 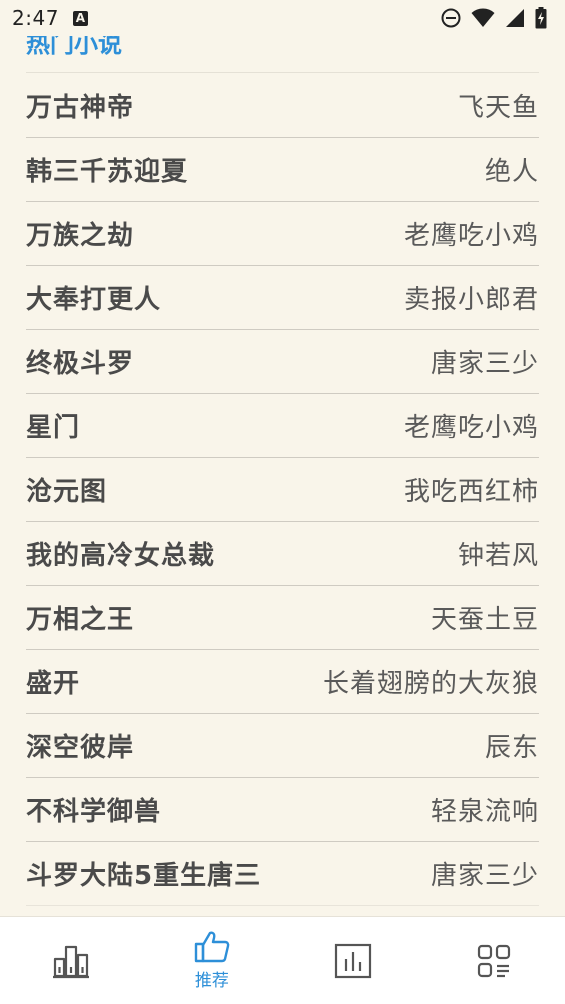 What do you see at coordinates (80, 364) in the screenshot?
I see `book-title: 终极斗罗` at bounding box center [80, 364].